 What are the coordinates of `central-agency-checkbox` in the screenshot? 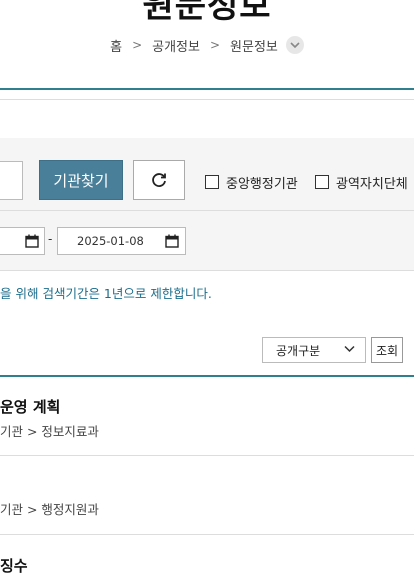 It's located at (212, 182).